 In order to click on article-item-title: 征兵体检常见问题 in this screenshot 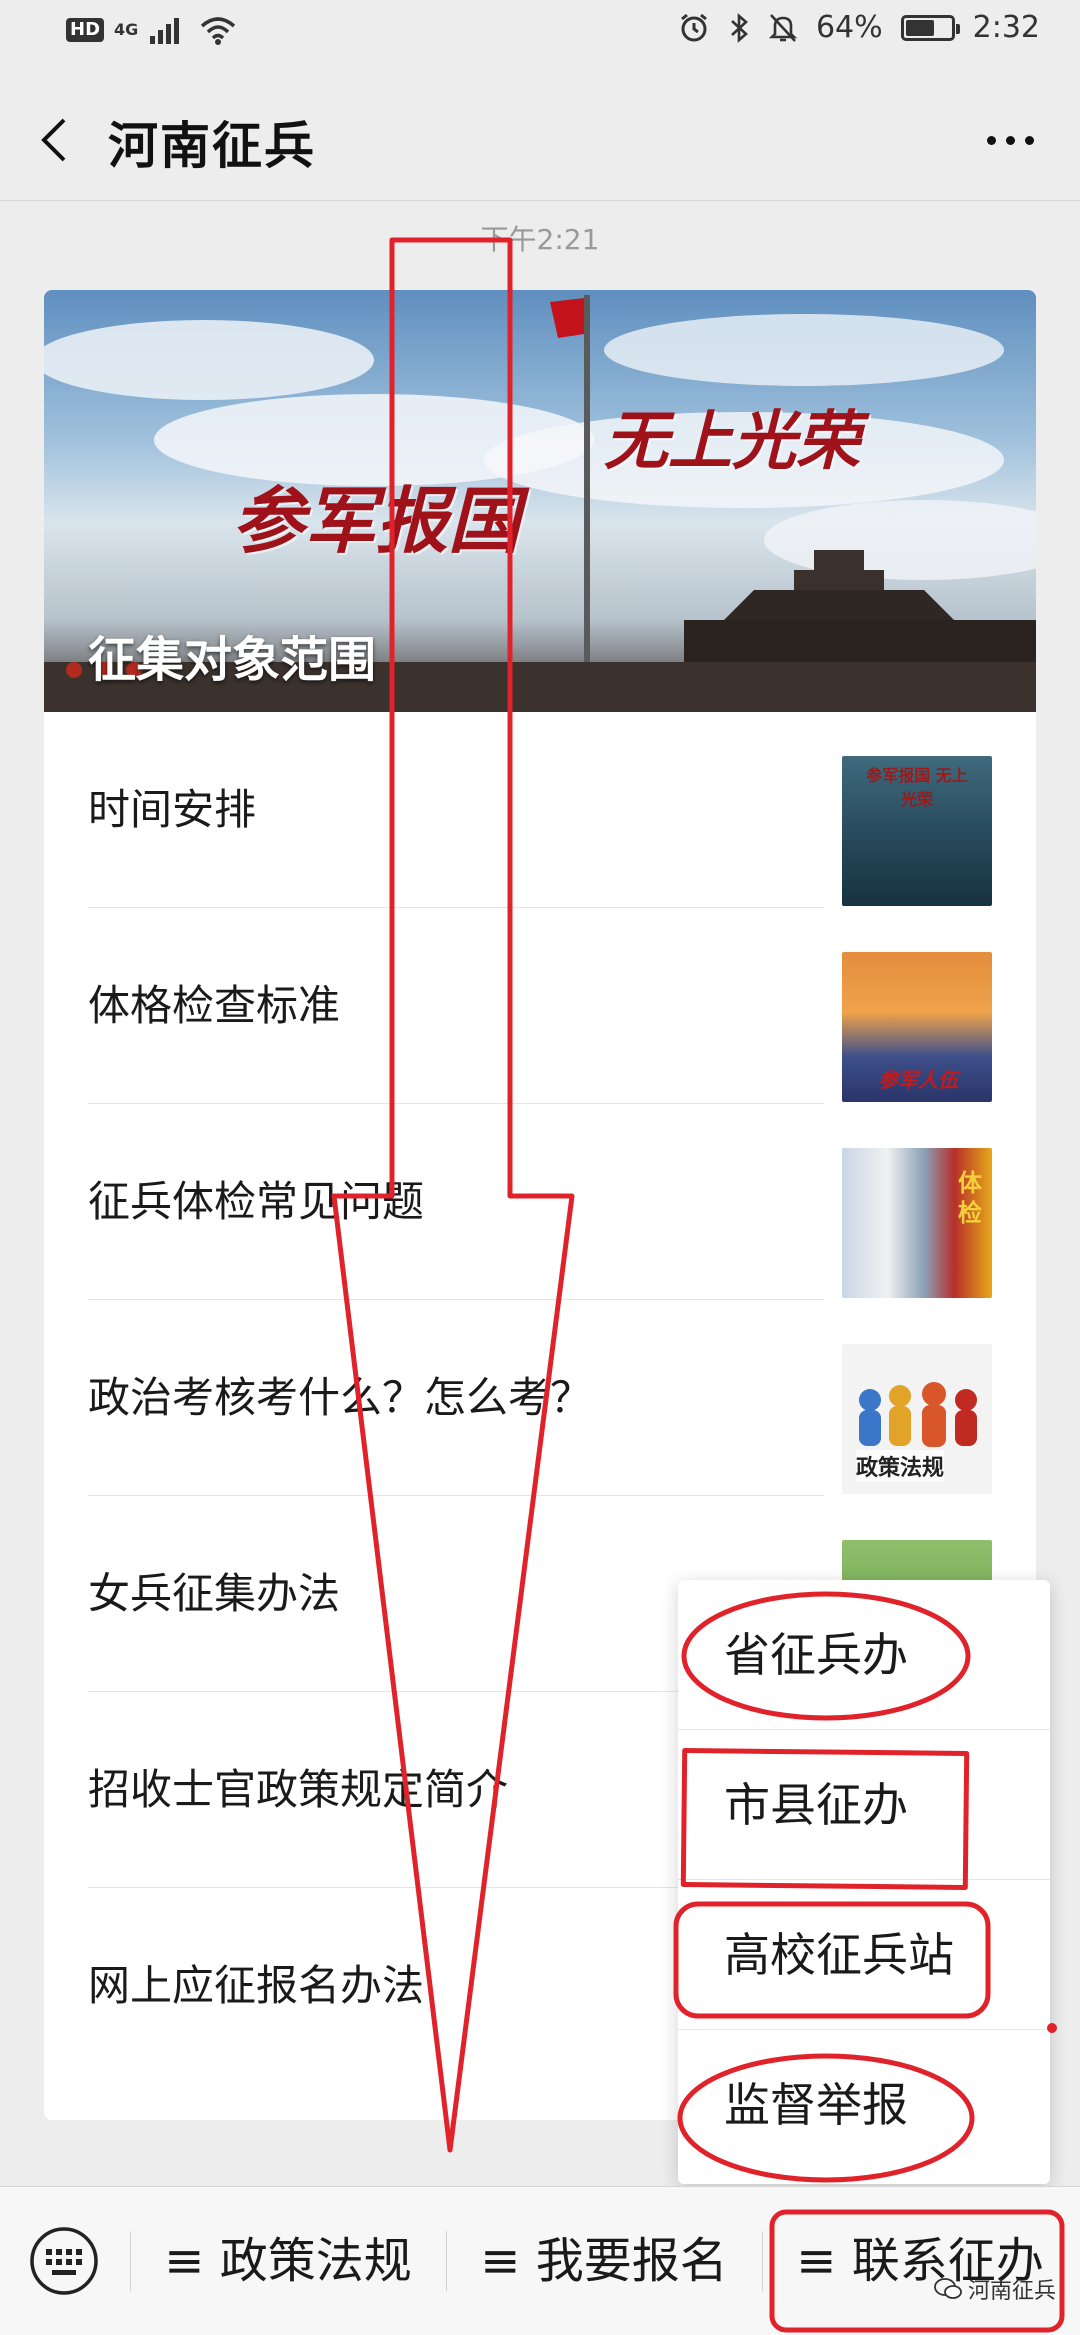, I will do `click(256, 1201)`.